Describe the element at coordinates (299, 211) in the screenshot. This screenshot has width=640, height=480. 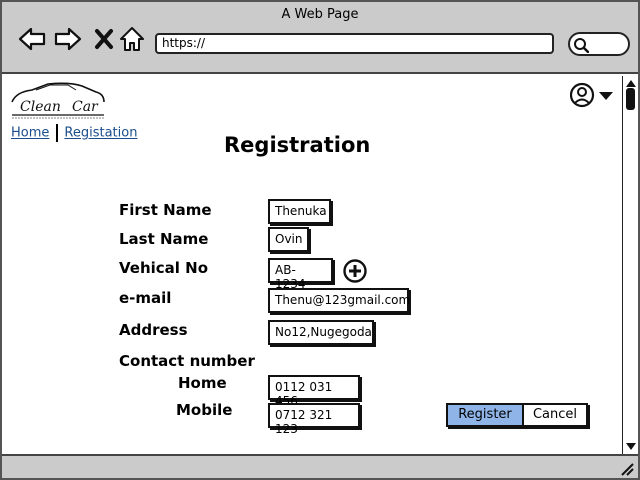
I see `first-name-field: Thenuka` at that location.